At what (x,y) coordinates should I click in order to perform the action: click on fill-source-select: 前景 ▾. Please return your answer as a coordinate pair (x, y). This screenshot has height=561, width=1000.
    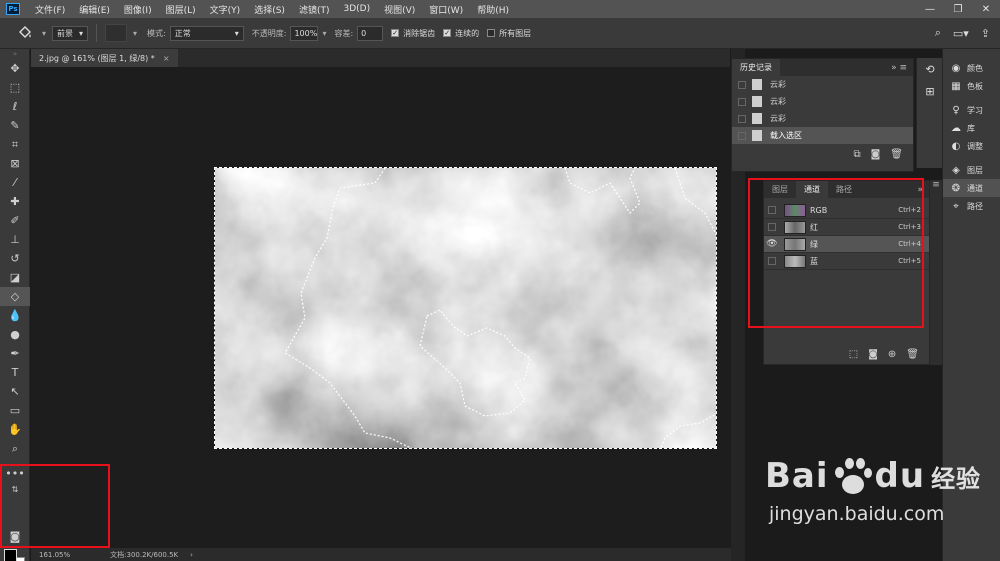
    Looking at the image, I should click on (70, 33).